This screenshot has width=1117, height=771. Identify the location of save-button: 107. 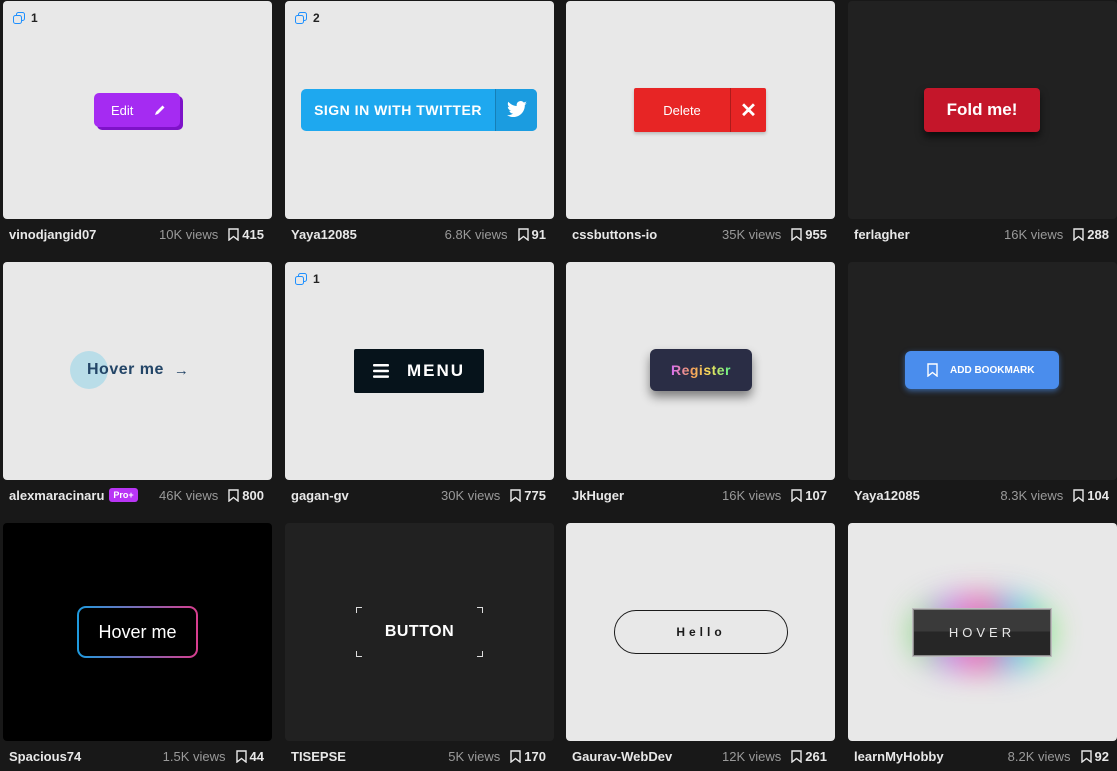
(809, 495).